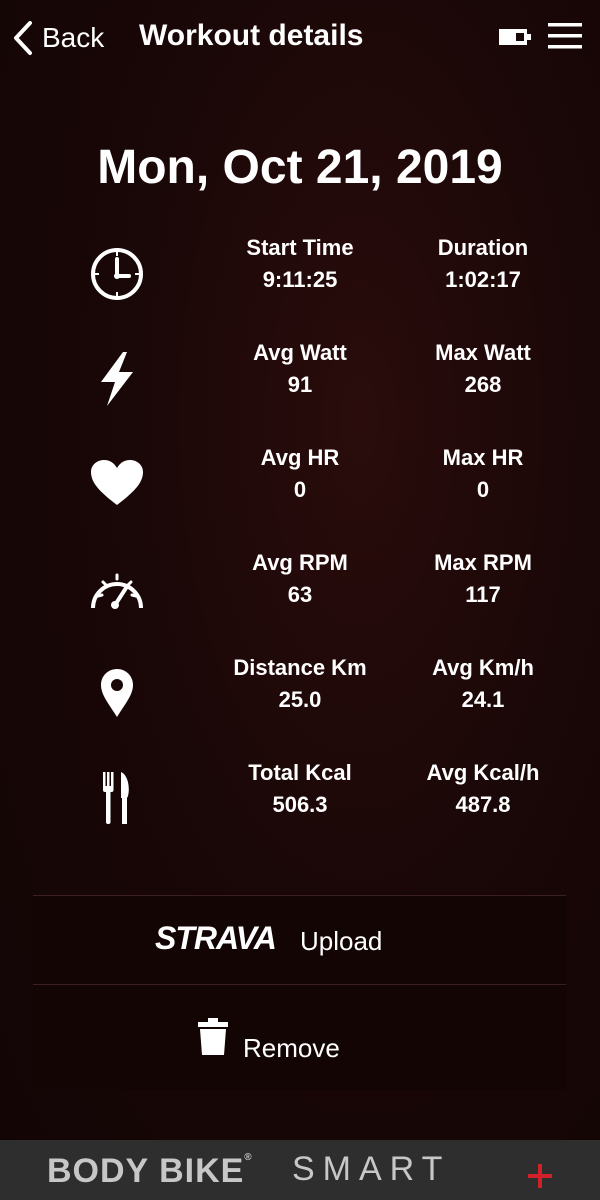 The height and width of the screenshot is (1200, 600). I want to click on stat-label: Avg HR, so click(300, 457).